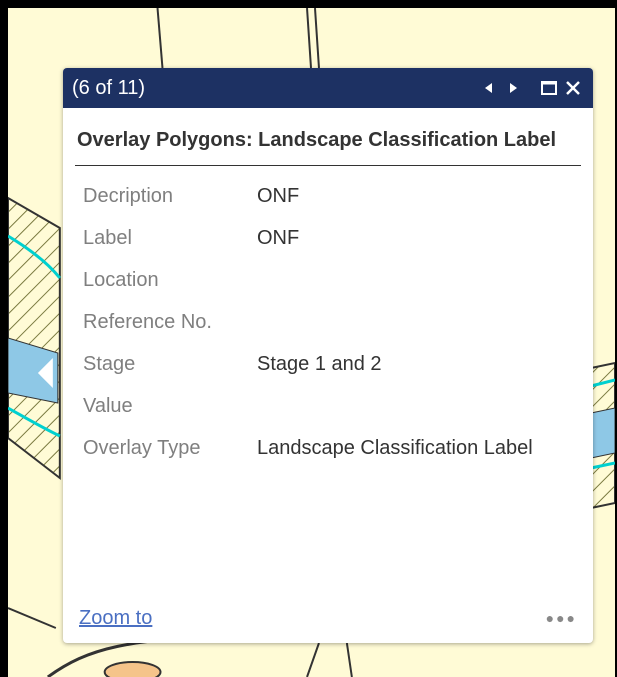 This screenshot has width=617, height=677. What do you see at coordinates (108, 87) in the screenshot?
I see `popup-counter: (6 of 11)` at bounding box center [108, 87].